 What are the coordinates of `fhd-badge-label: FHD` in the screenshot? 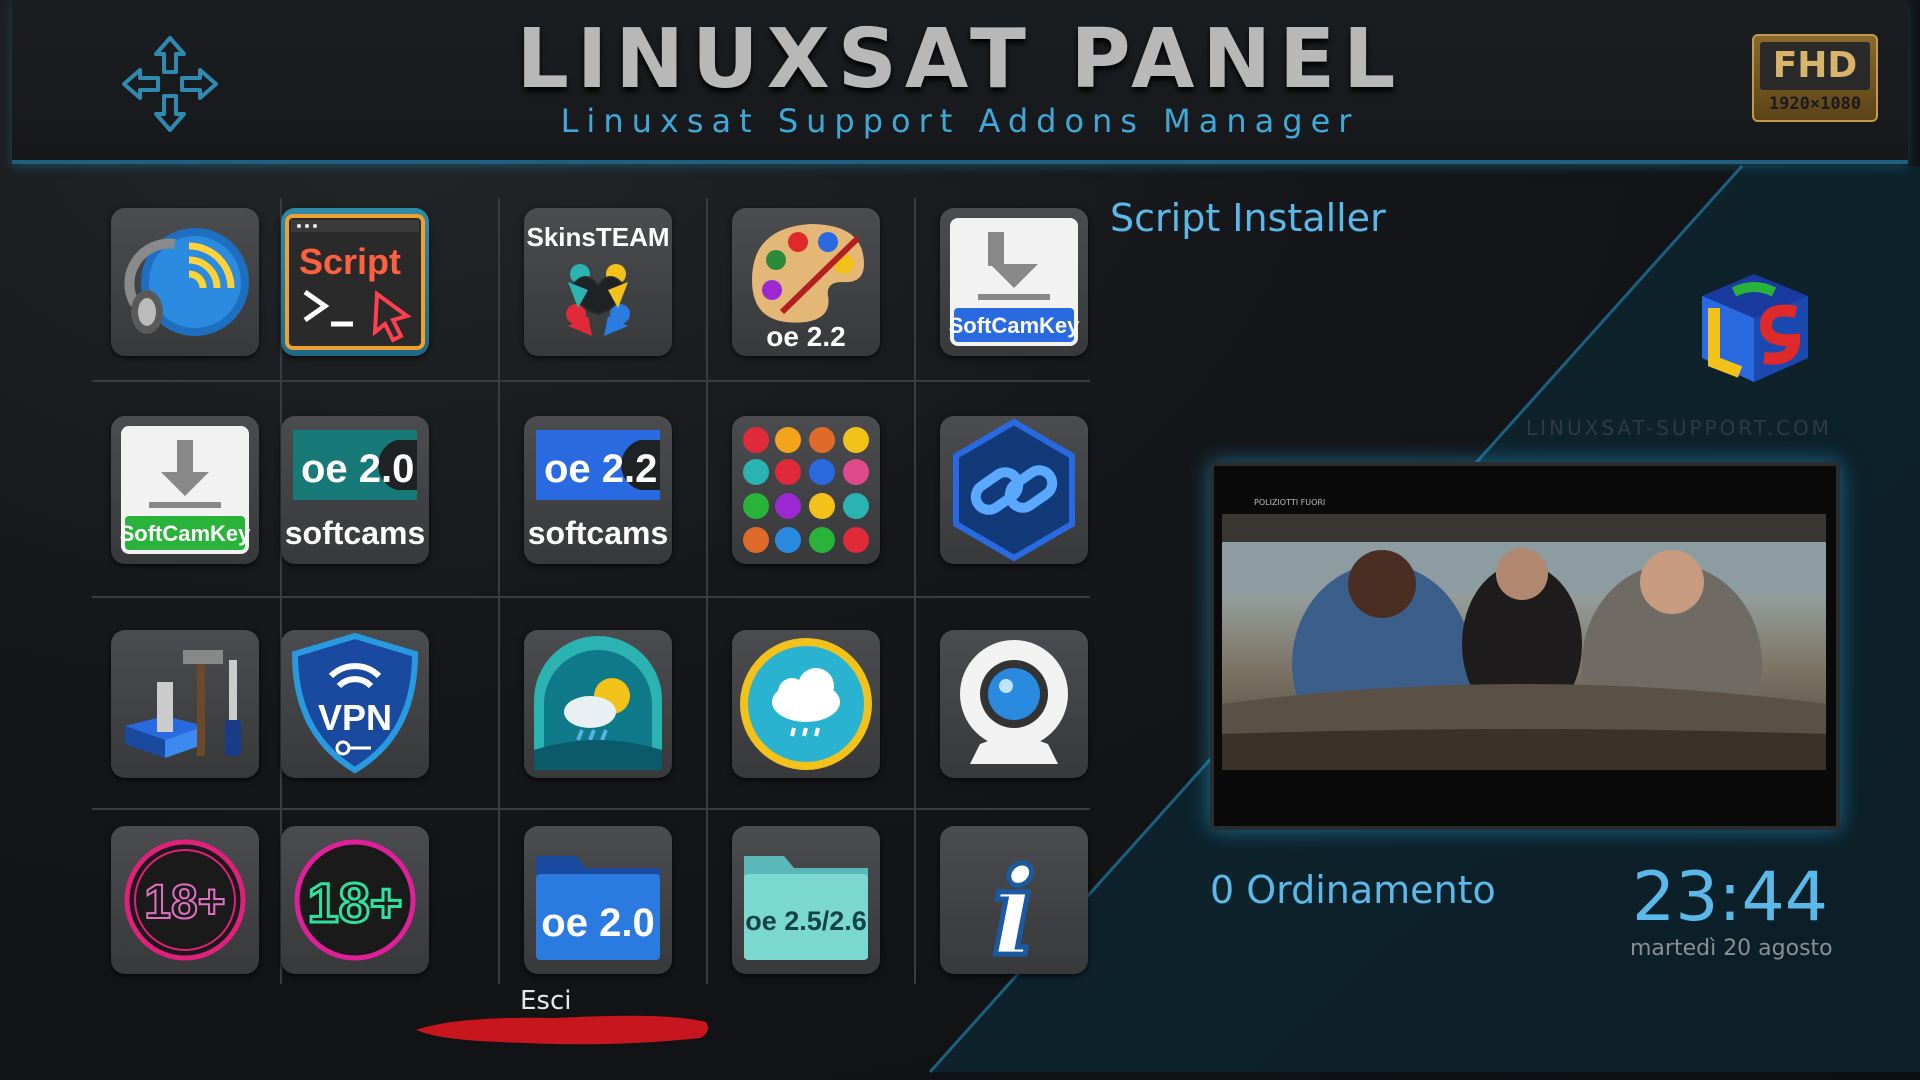 It's located at (1815, 66).